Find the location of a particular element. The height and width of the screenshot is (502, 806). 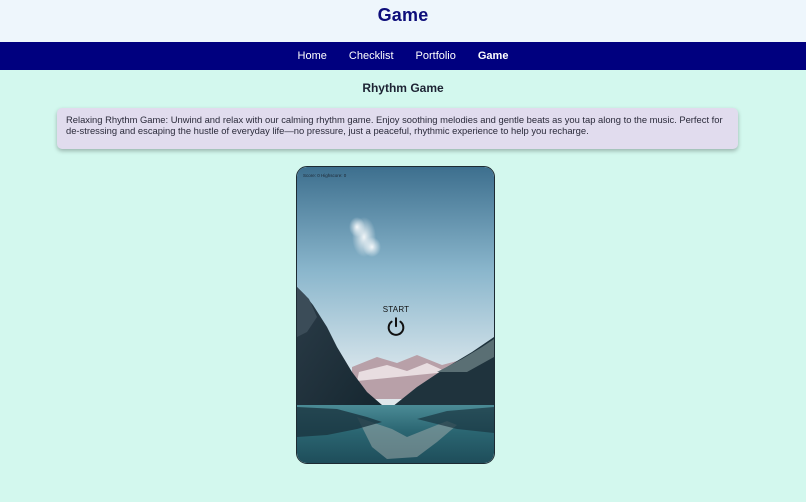

site-header: Game is located at coordinates (403, 21).